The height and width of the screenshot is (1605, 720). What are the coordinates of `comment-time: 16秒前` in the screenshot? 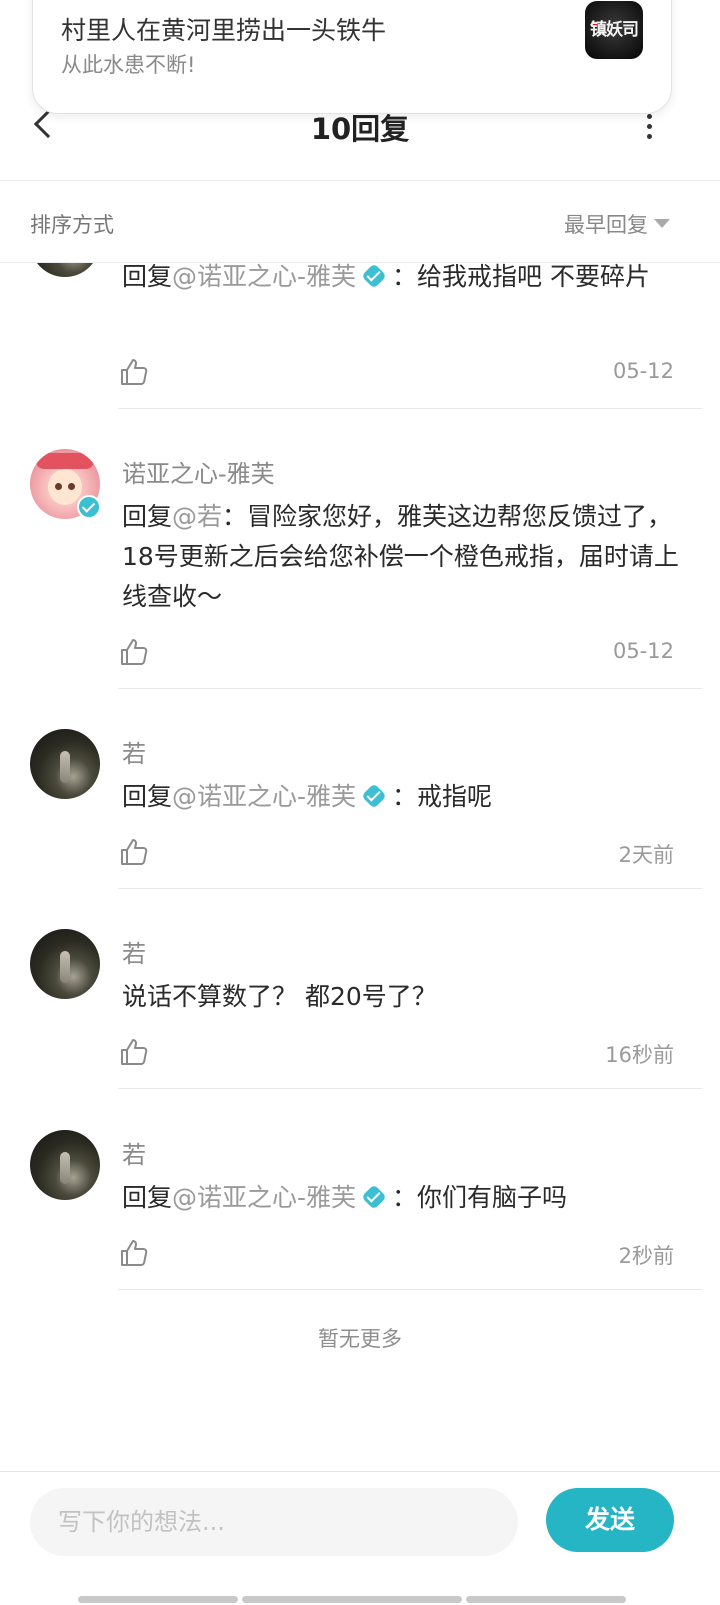 It's located at (639, 1055).